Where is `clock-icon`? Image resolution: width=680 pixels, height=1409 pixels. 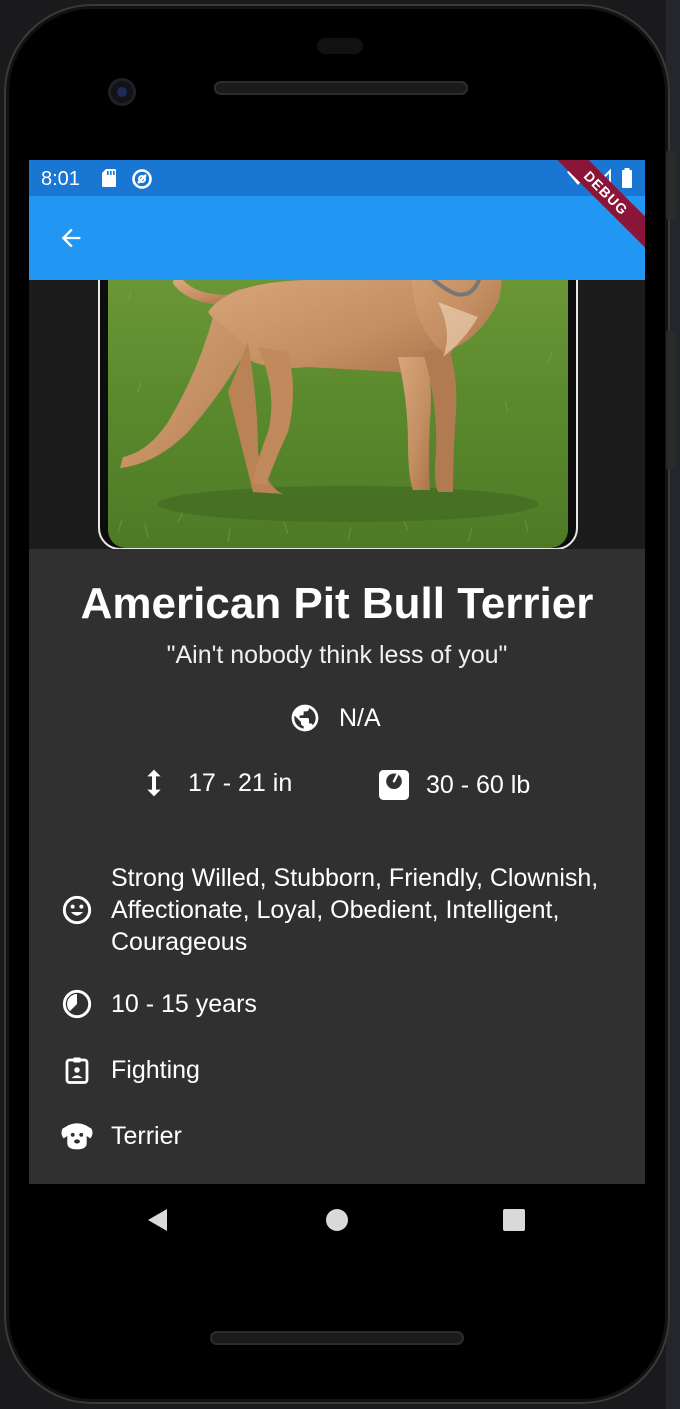
clock-icon is located at coordinates (77, 1004).